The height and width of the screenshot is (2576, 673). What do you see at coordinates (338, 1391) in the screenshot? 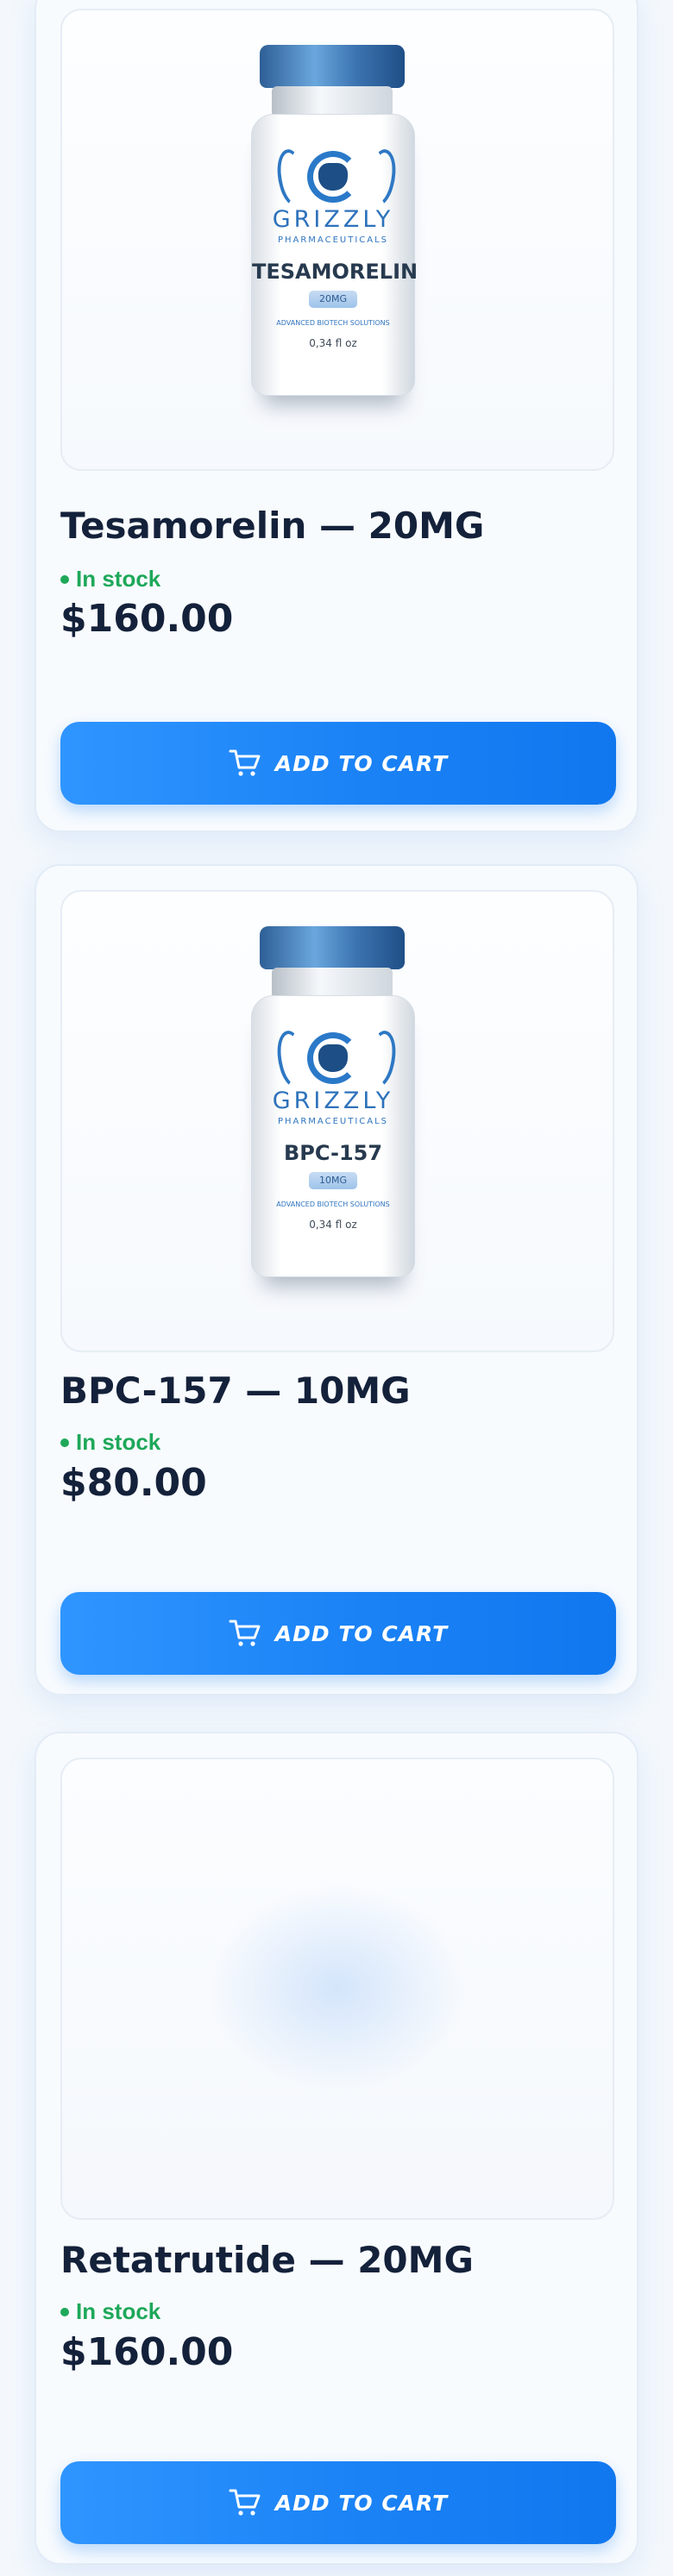
I see `product-title: BPC-157 — 10MG` at bounding box center [338, 1391].